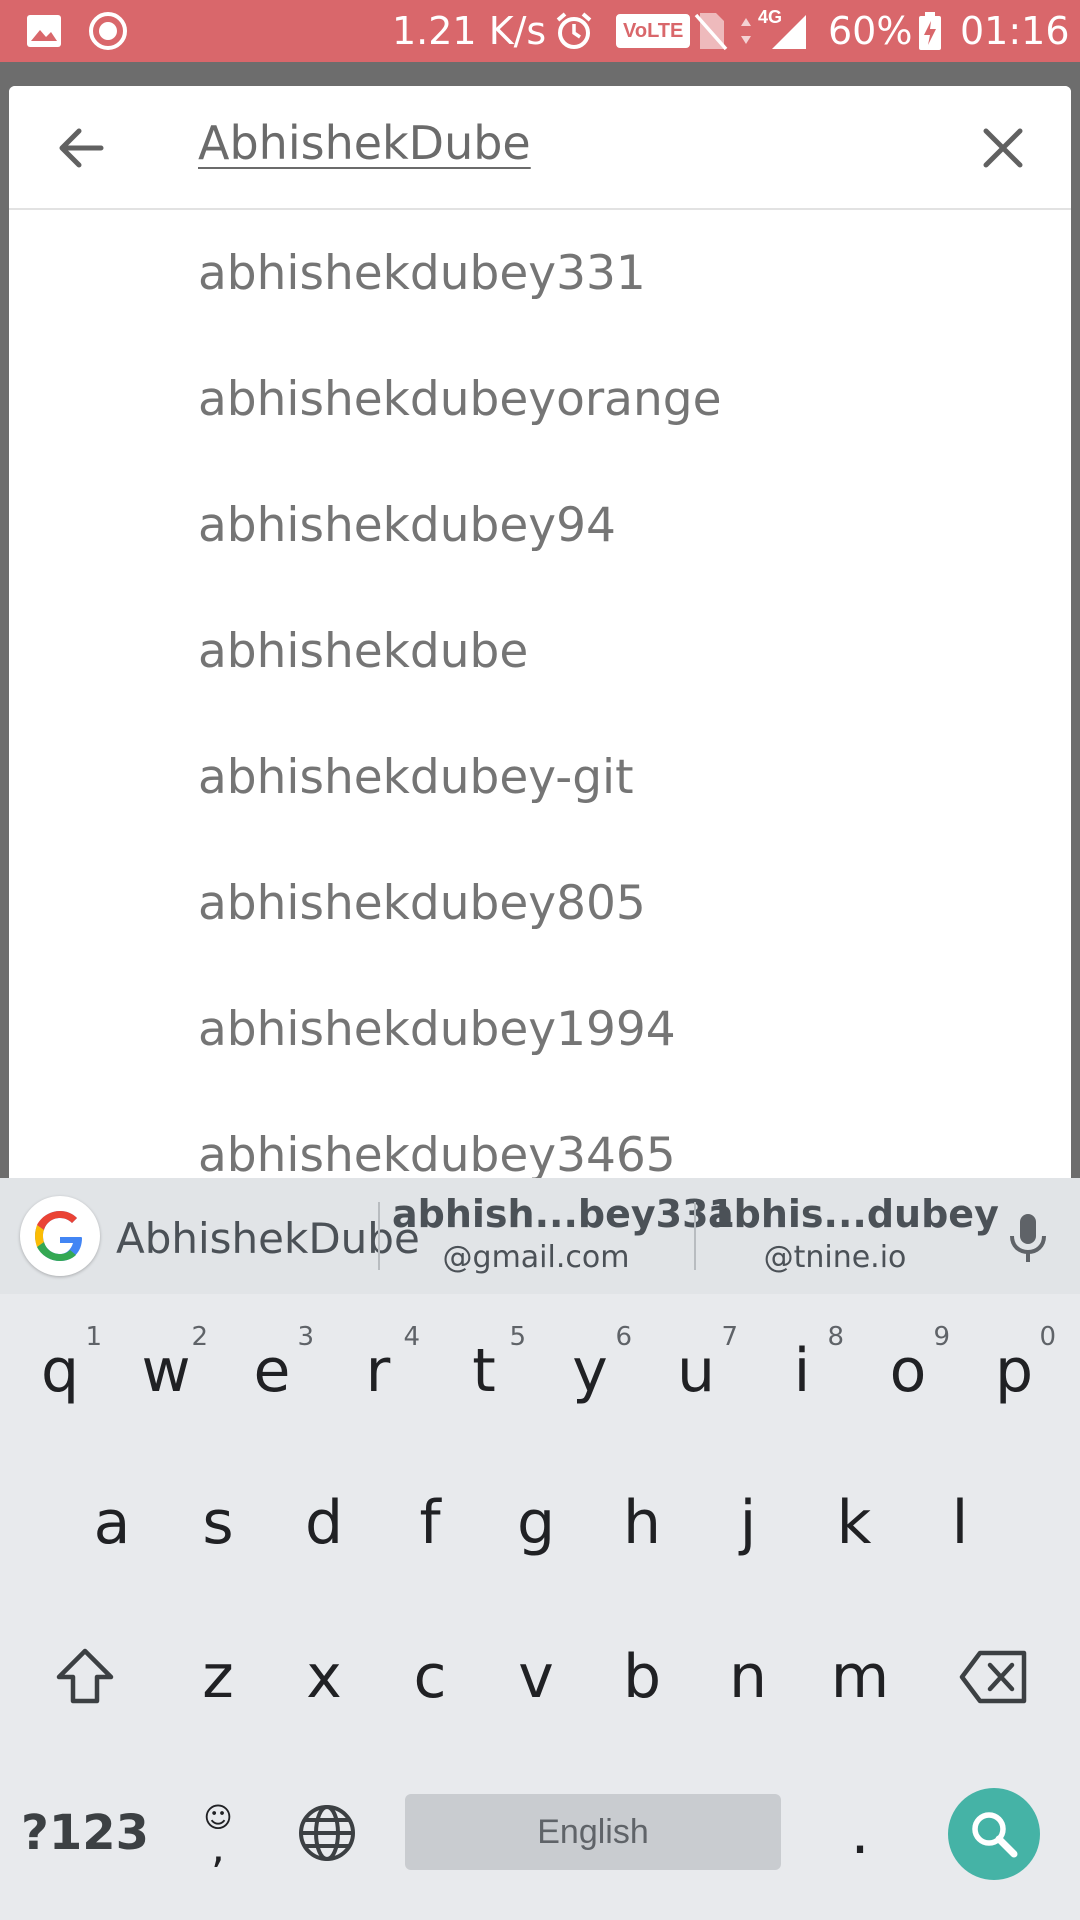 The image size is (1080, 1920). I want to click on key-w: w2, so click(166, 1371).